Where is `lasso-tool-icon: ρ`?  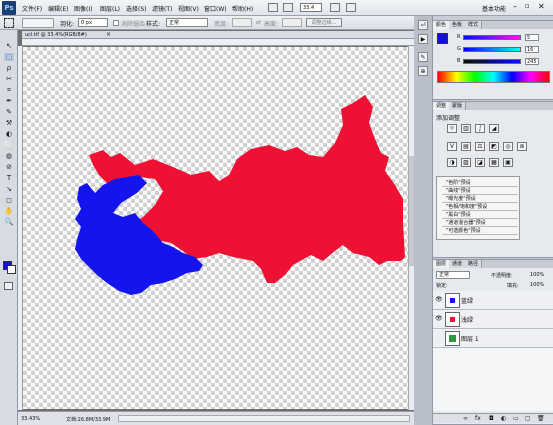 lasso-tool-icon: ρ is located at coordinates (9, 68).